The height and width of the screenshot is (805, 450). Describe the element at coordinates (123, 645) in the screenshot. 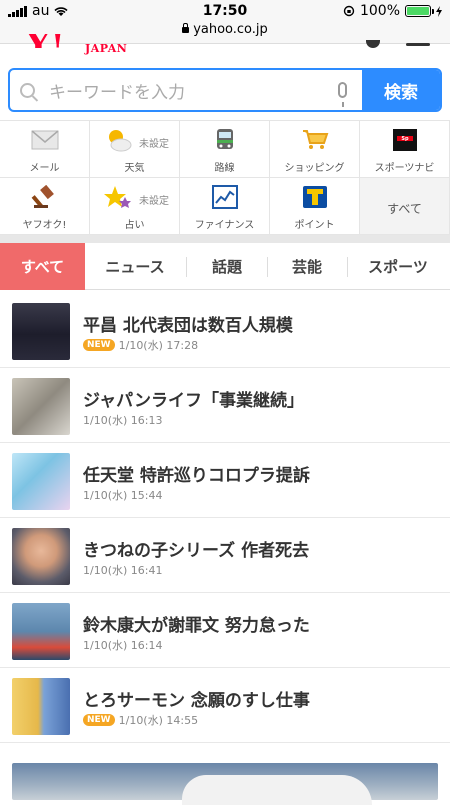

I see `news-timestamp: 1/10(水) 16:14` at that location.